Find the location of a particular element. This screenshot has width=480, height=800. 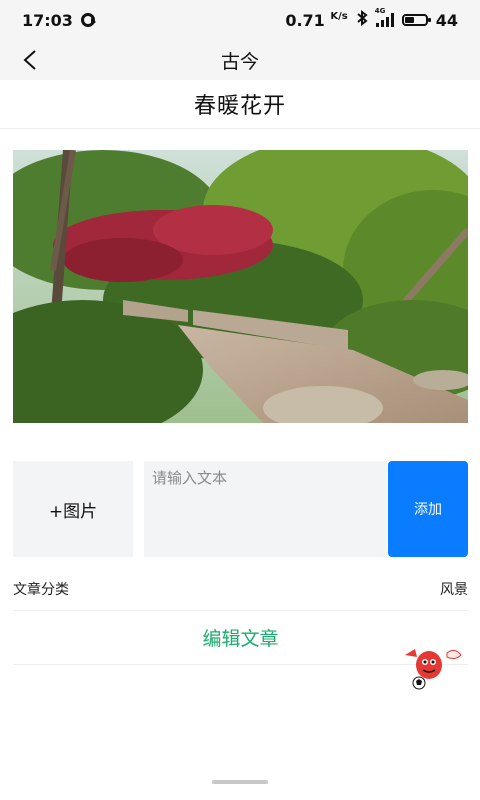

home-indicator is located at coordinates (240, 782).